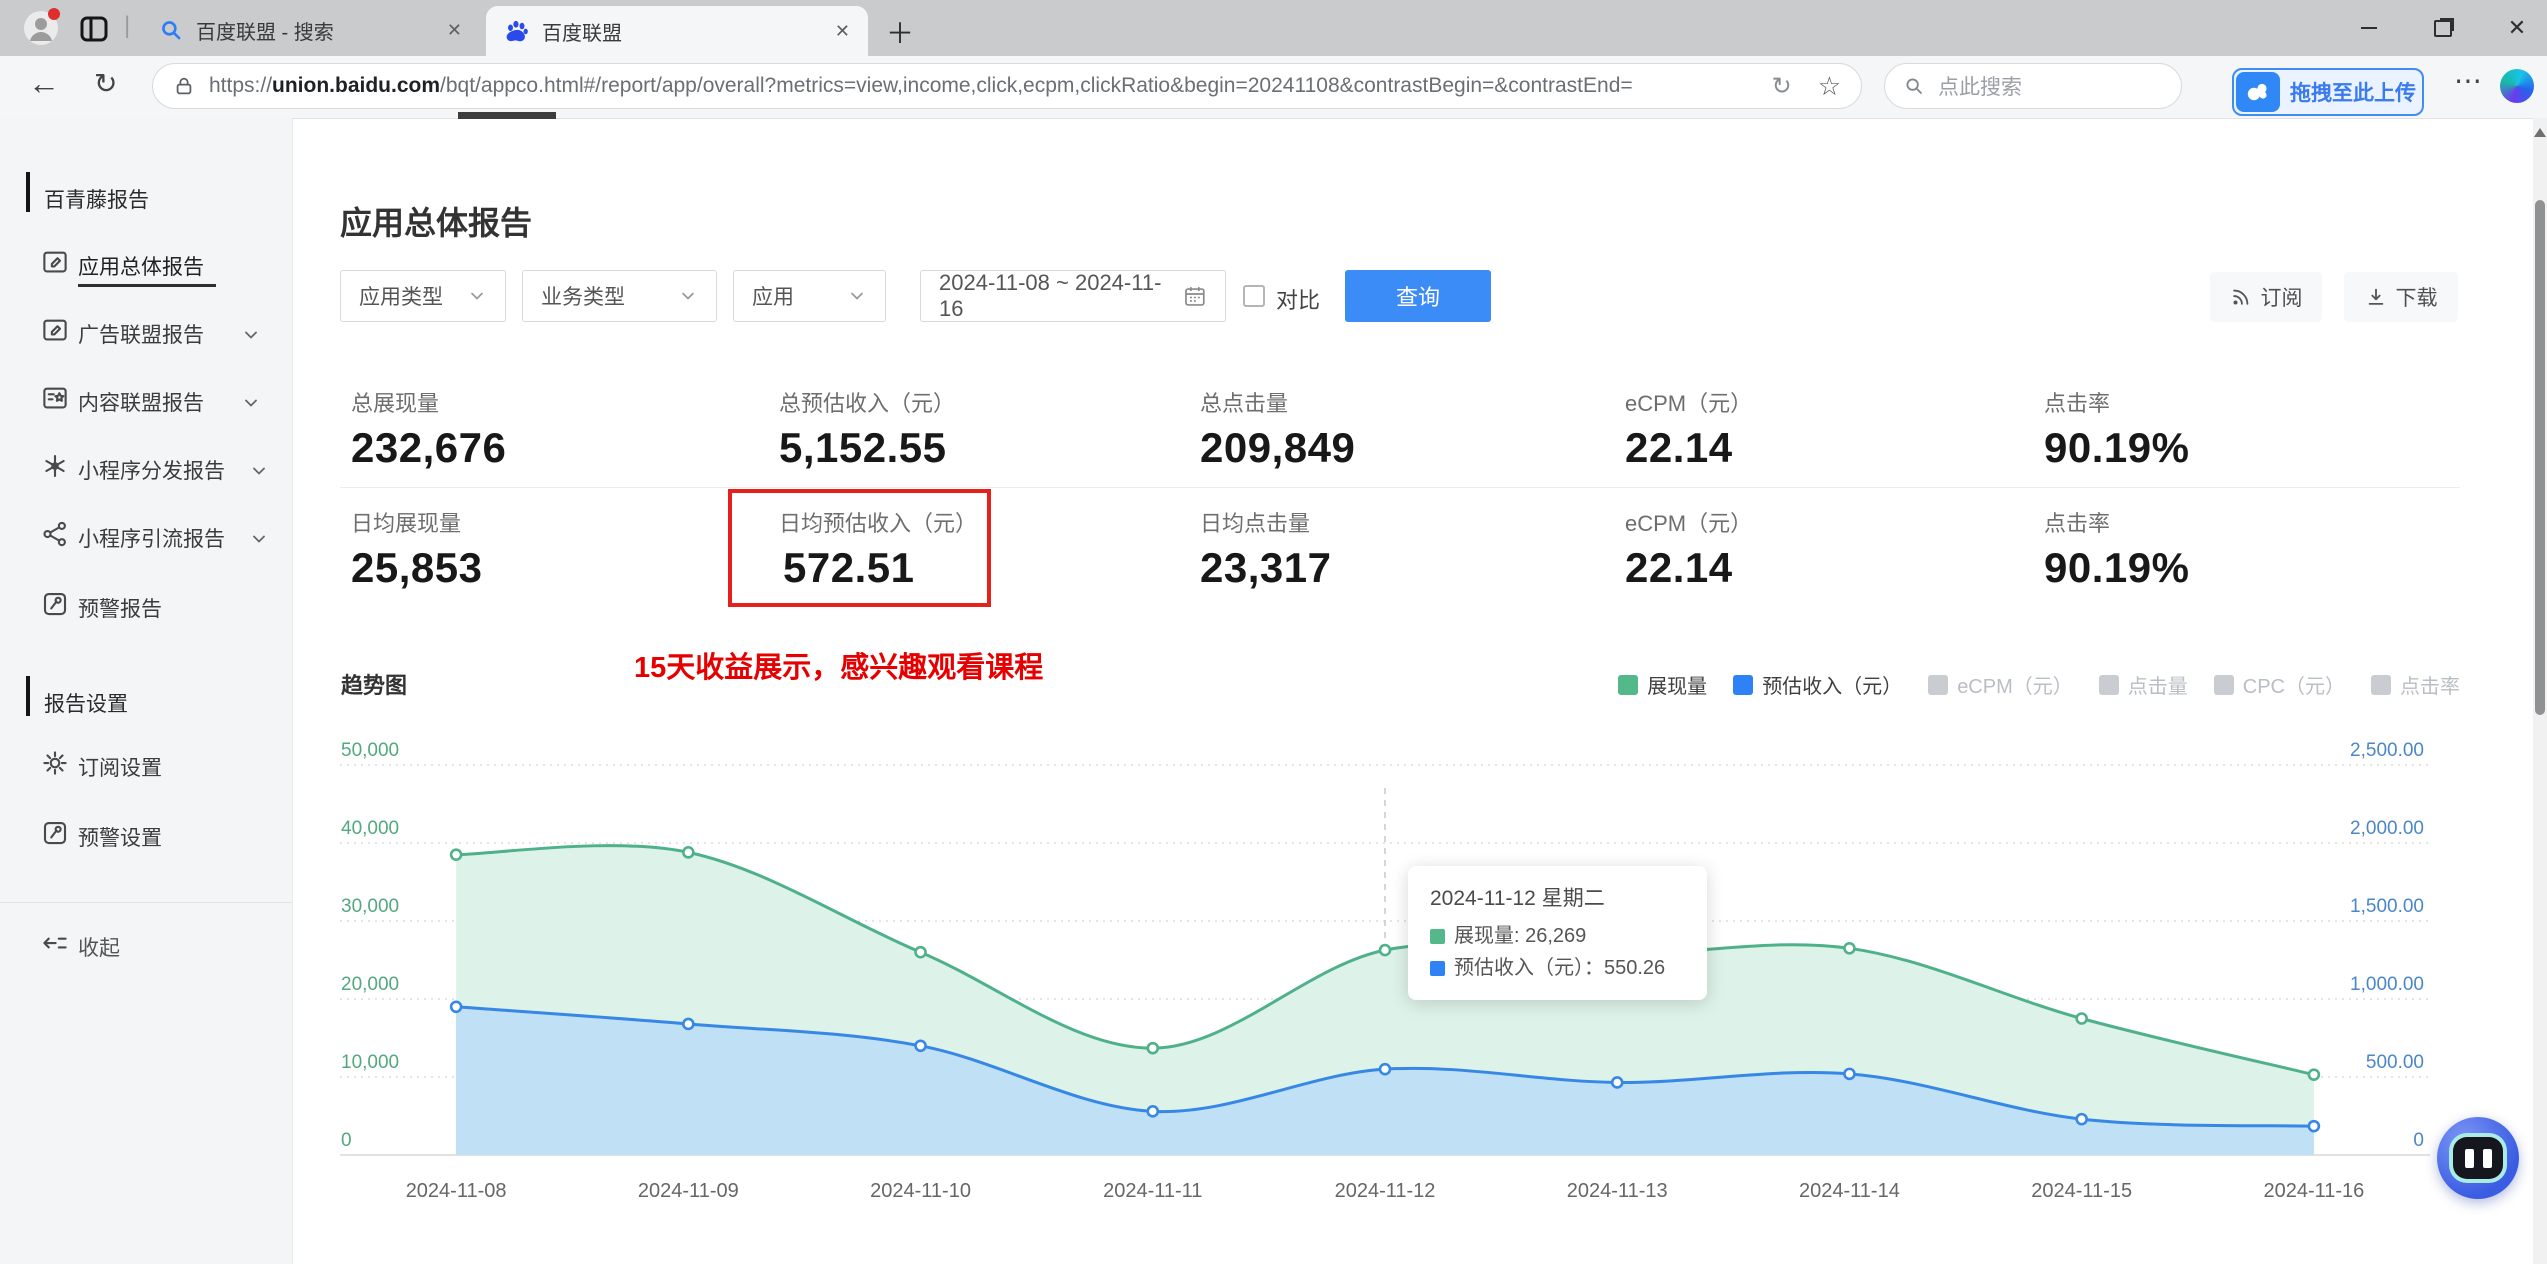 This screenshot has height=1264, width=2547. Describe the element at coordinates (1298, 300) in the screenshot. I see `compare-label: 对比` at that location.